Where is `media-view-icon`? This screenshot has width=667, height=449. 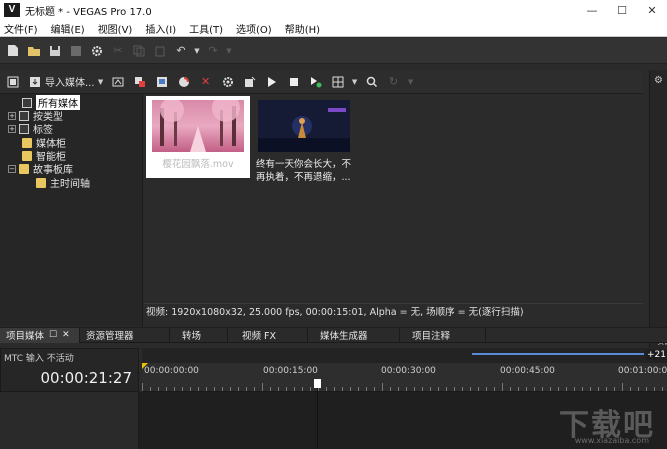 media-view-icon is located at coordinates (13, 82).